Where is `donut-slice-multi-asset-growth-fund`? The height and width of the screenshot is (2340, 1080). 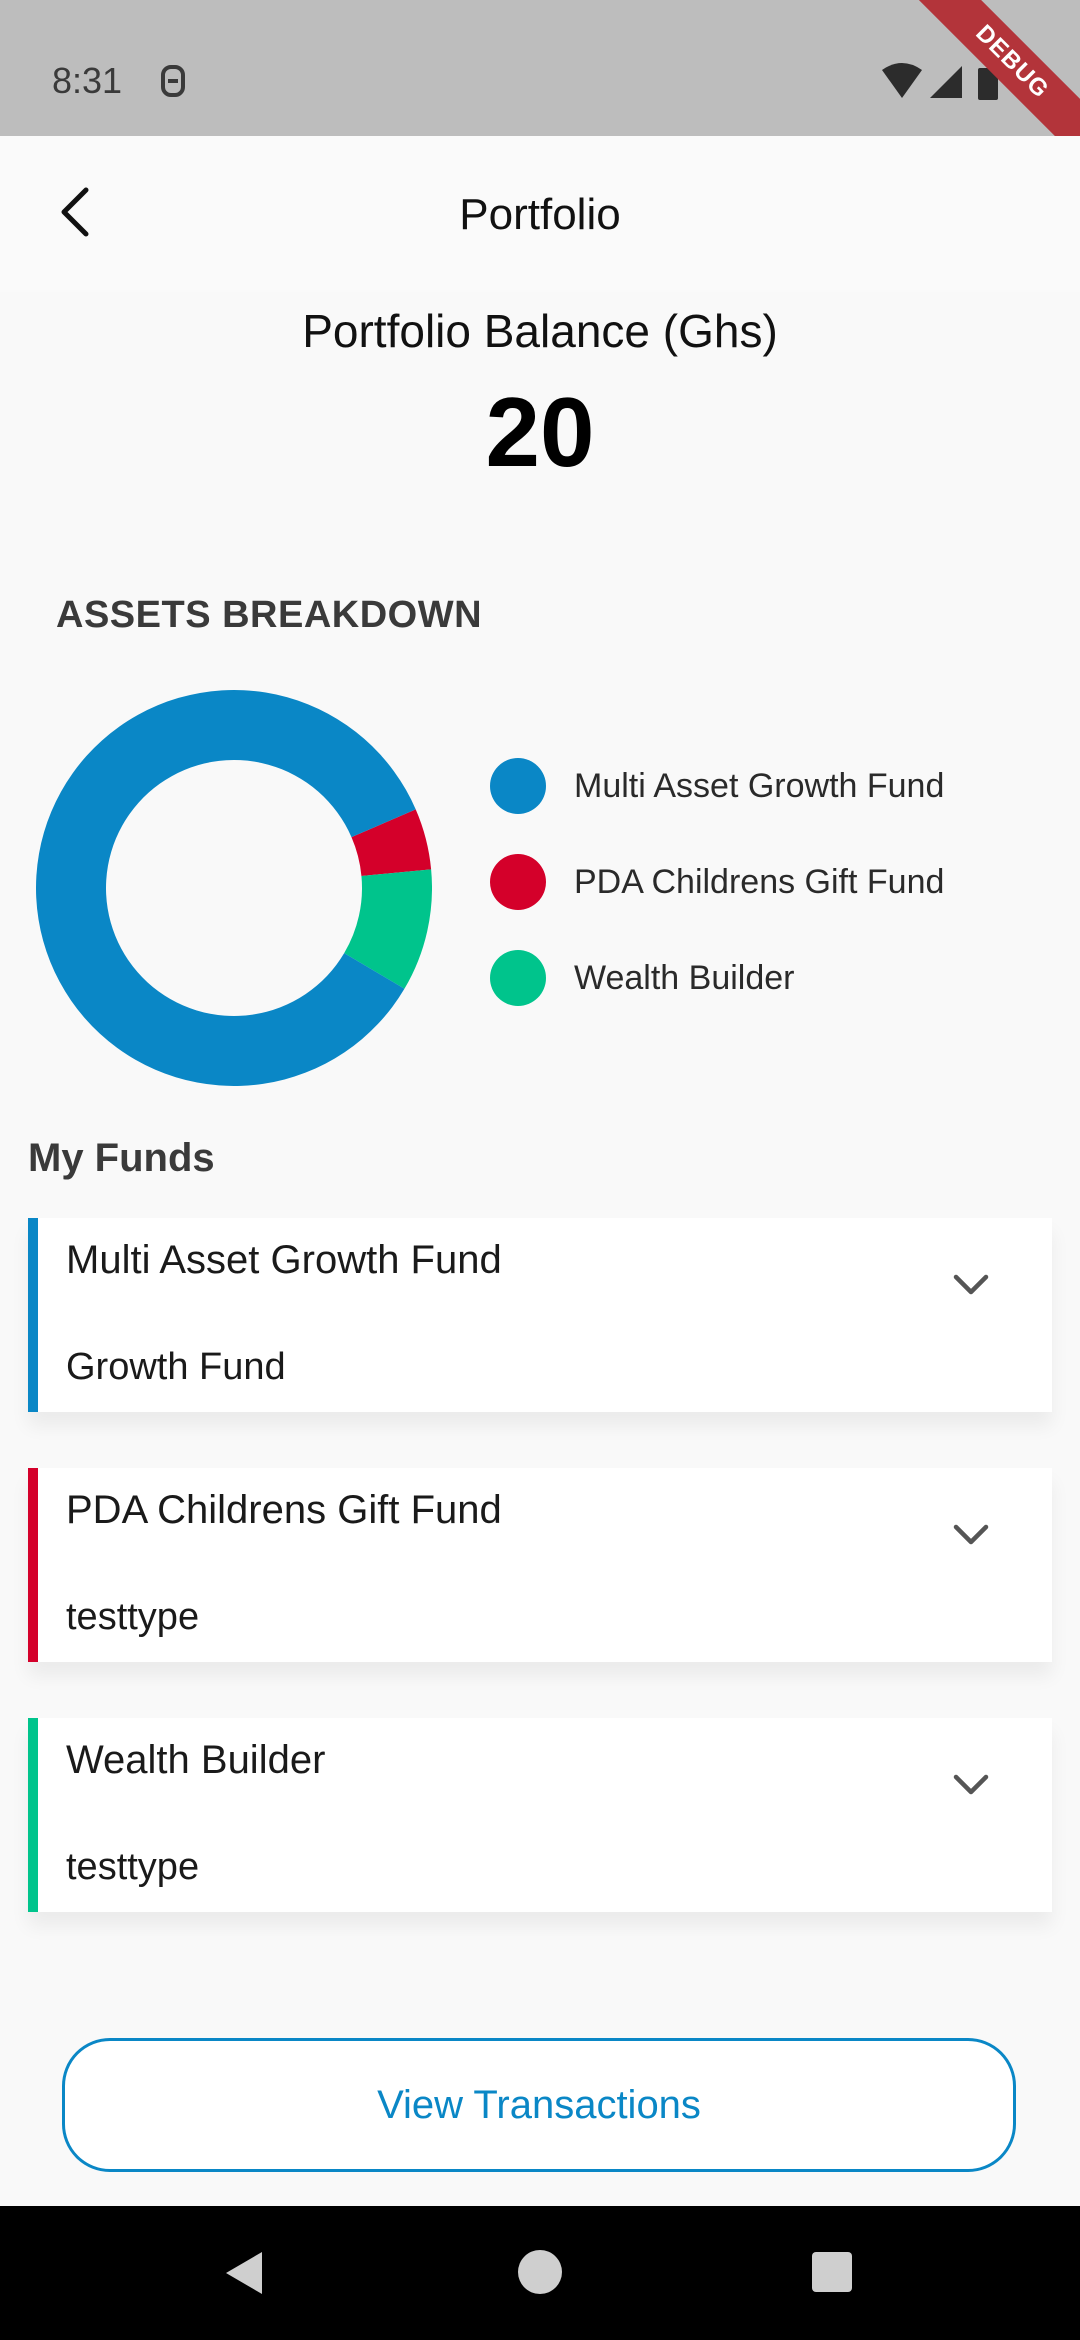
donut-slice-multi-asset-growth-fund is located at coordinates (226, 888).